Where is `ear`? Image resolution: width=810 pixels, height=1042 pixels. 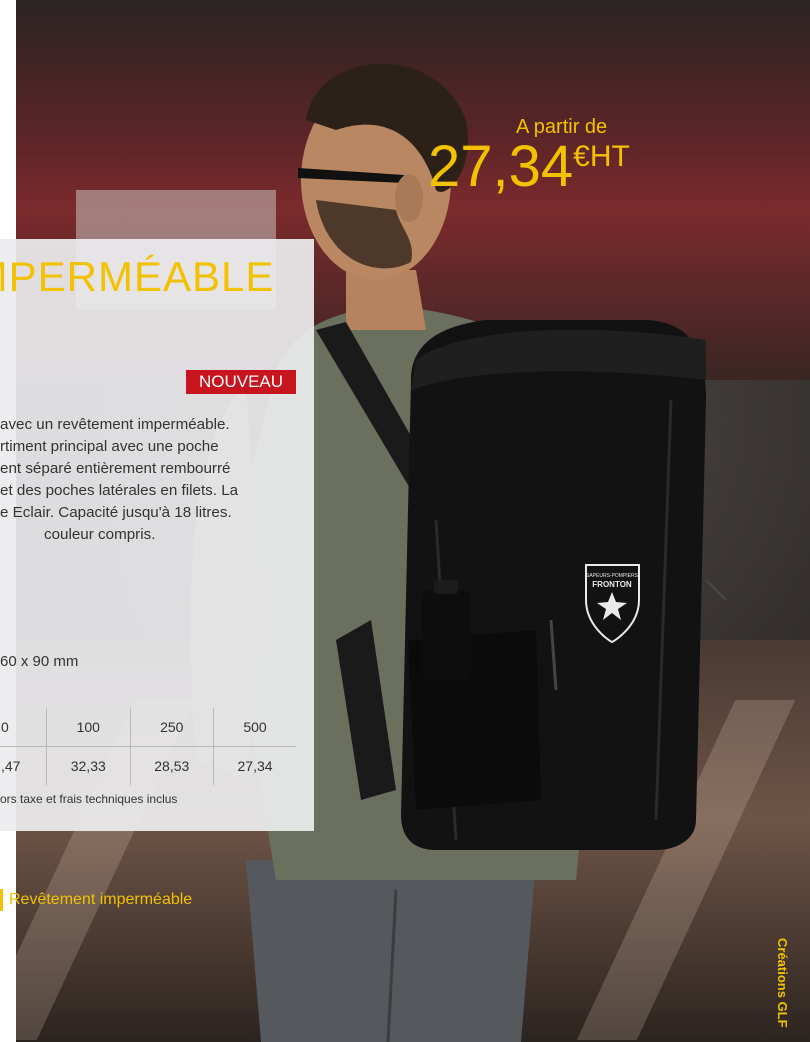 ear is located at coordinates (409, 198).